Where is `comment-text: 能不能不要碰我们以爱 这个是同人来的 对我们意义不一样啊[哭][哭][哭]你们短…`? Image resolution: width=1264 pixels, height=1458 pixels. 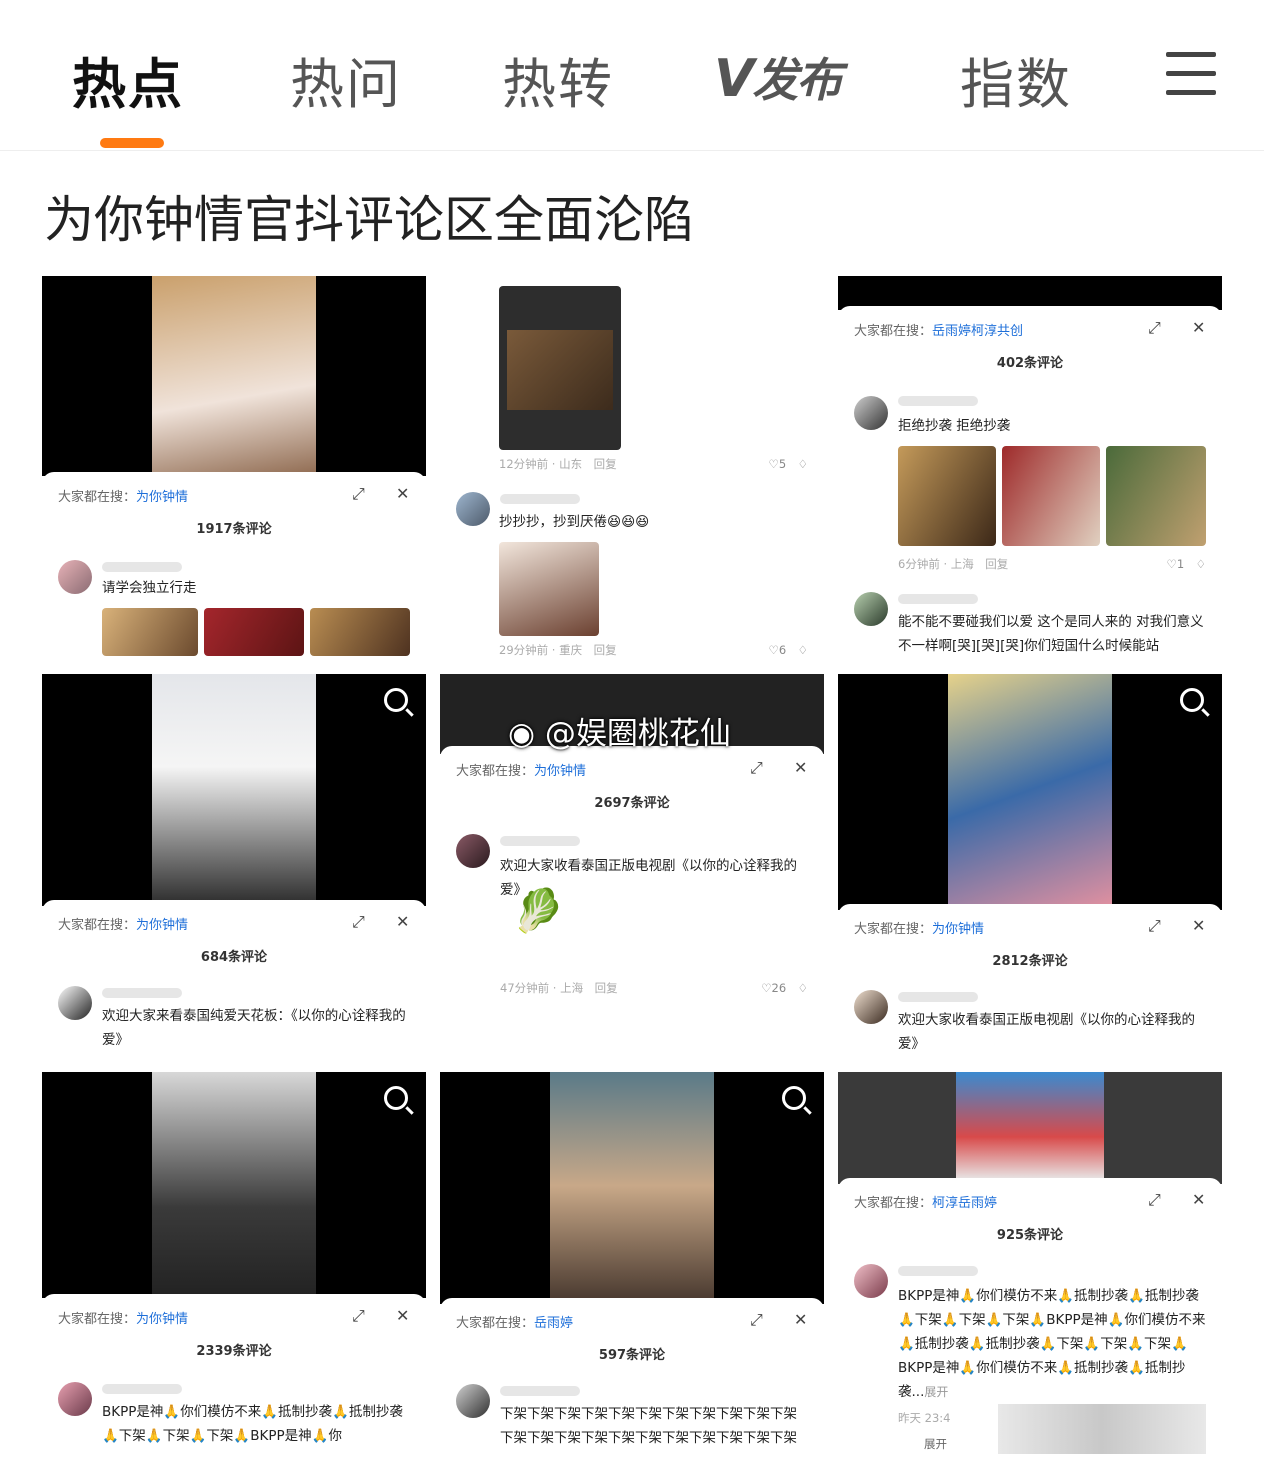 comment-text: 能不能不要碰我们以爱 这个是同人来的 对我们意义不一样啊[哭][哭][哭]你们短… is located at coordinates (1051, 634).